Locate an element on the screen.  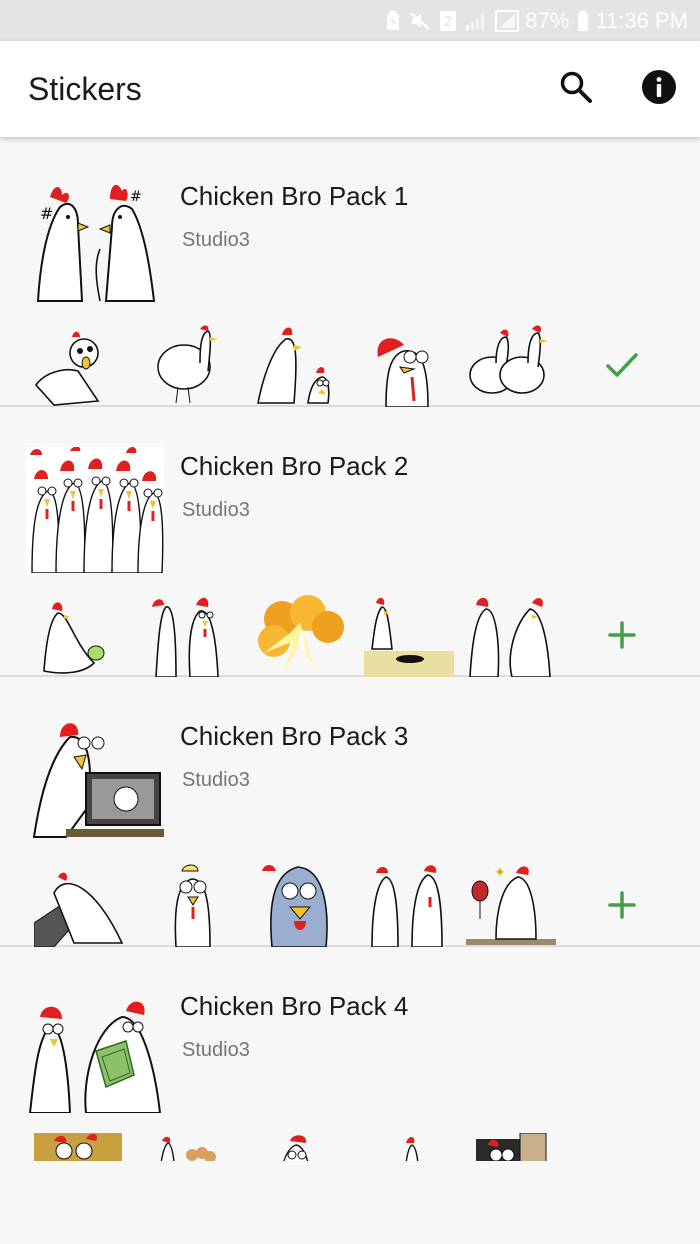
battery-icon is located at coordinates (583, 21).